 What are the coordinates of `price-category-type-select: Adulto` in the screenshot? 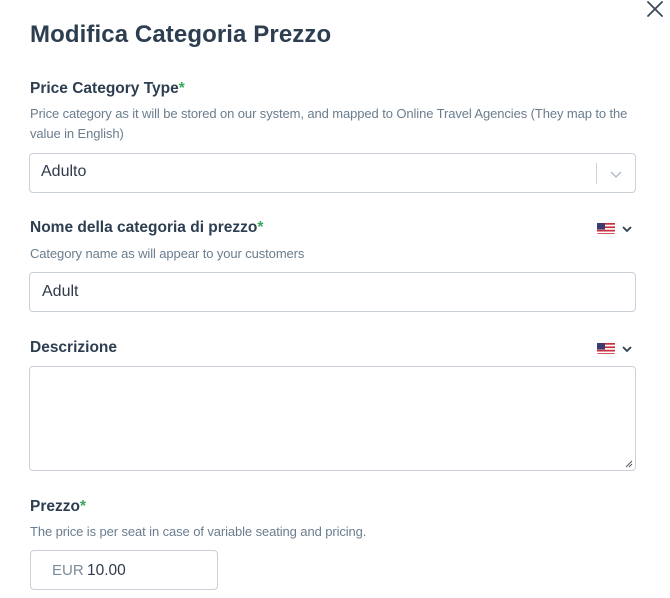 It's located at (332, 173).